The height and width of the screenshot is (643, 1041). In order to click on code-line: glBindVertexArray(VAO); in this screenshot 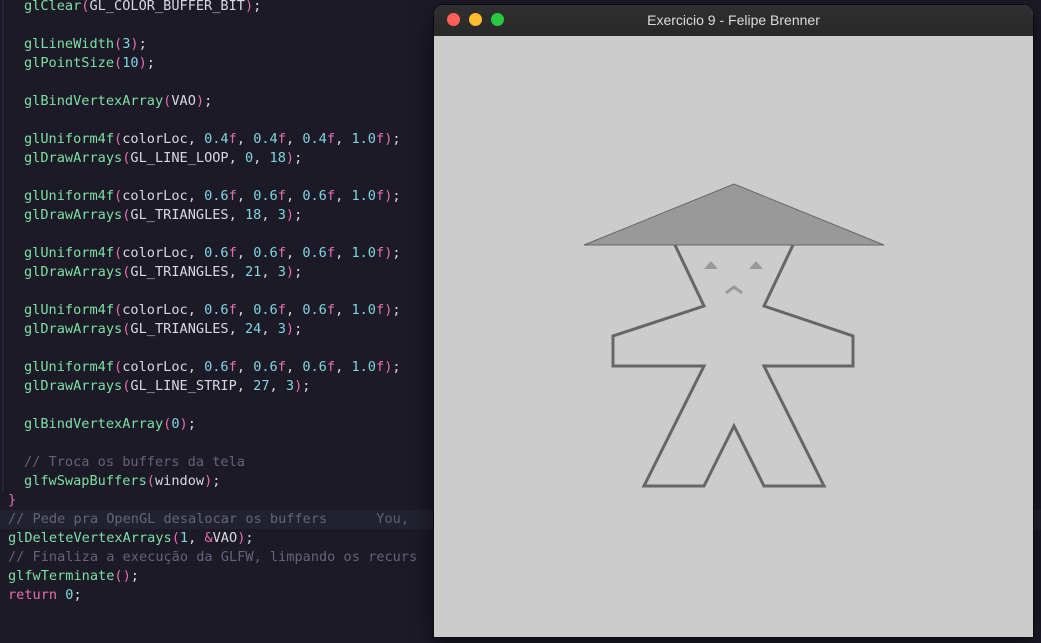, I will do `click(106, 101)`.